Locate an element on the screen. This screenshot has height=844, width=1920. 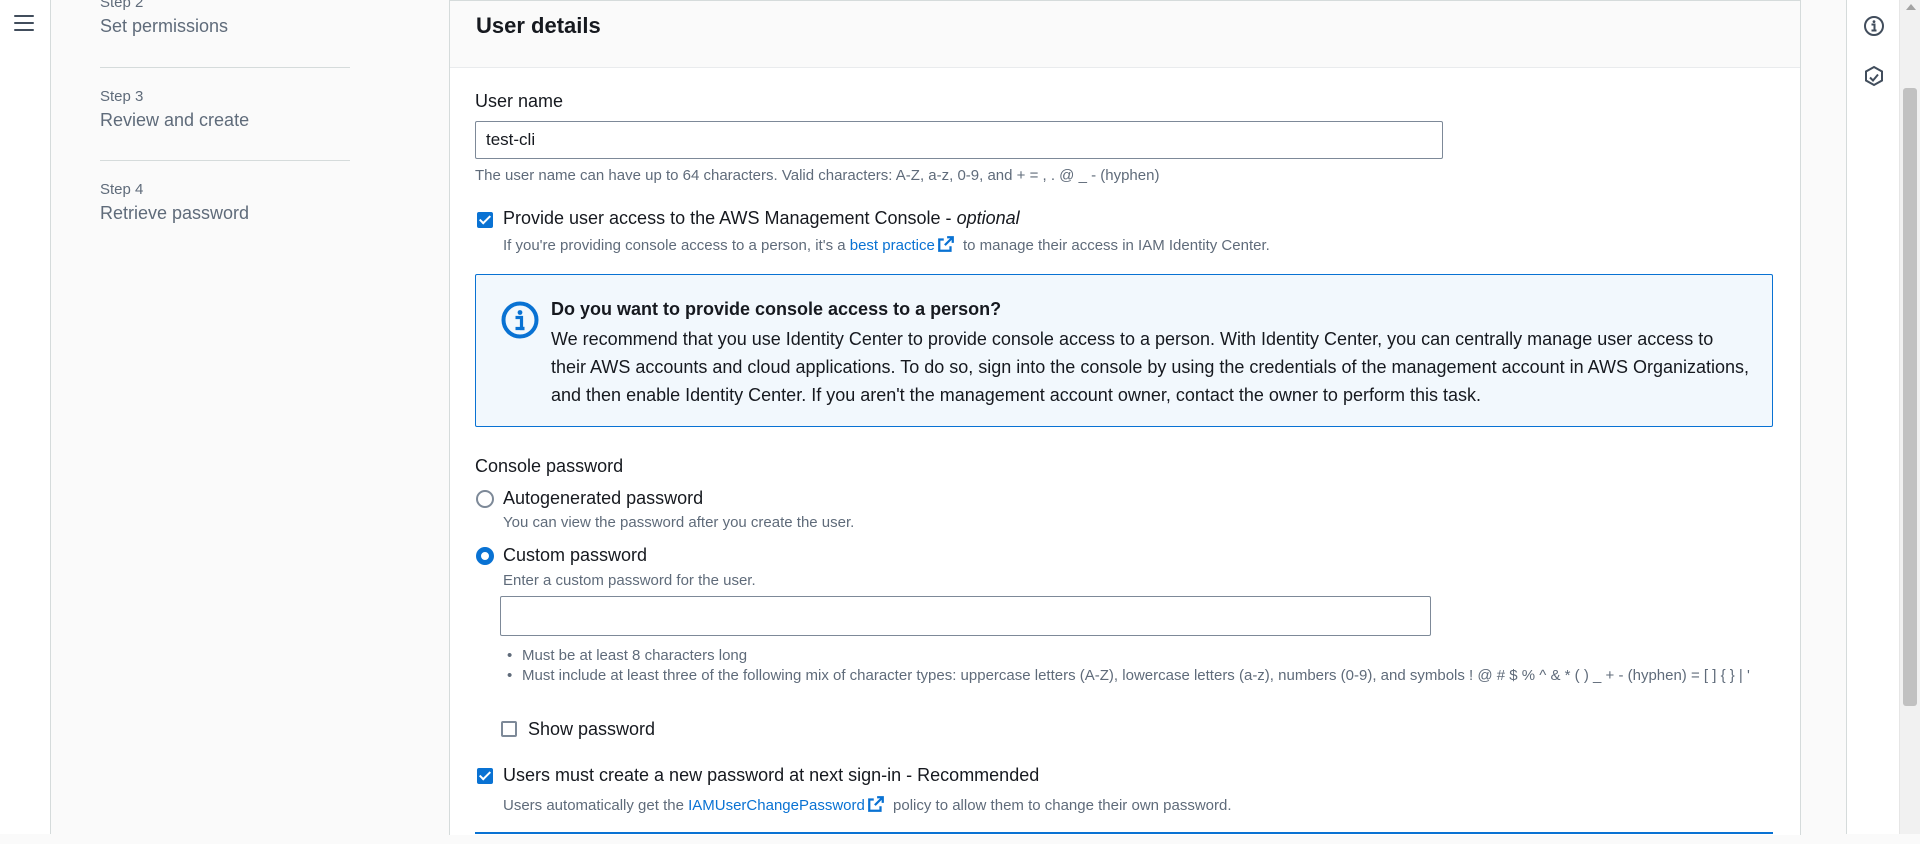
custom-password-hint: Enter a custom password for the user. is located at coordinates (629, 580).